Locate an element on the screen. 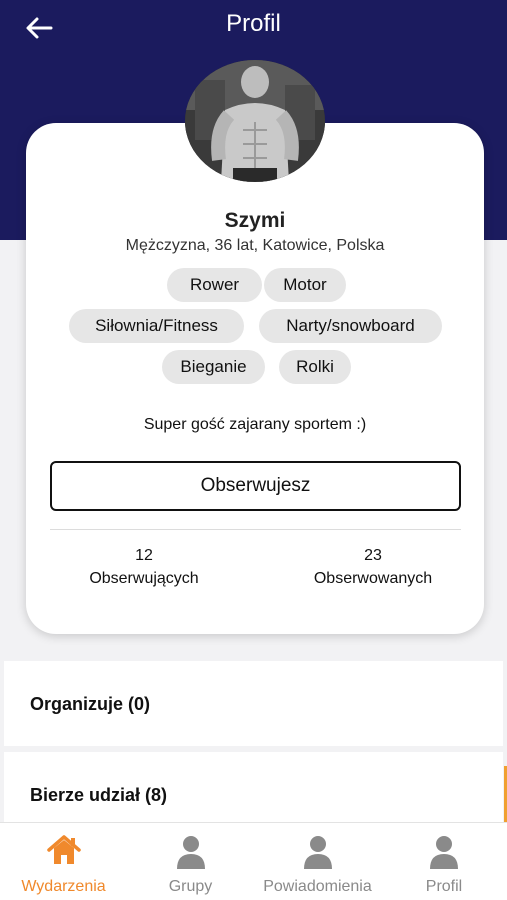  home-icon is located at coordinates (63, 849).